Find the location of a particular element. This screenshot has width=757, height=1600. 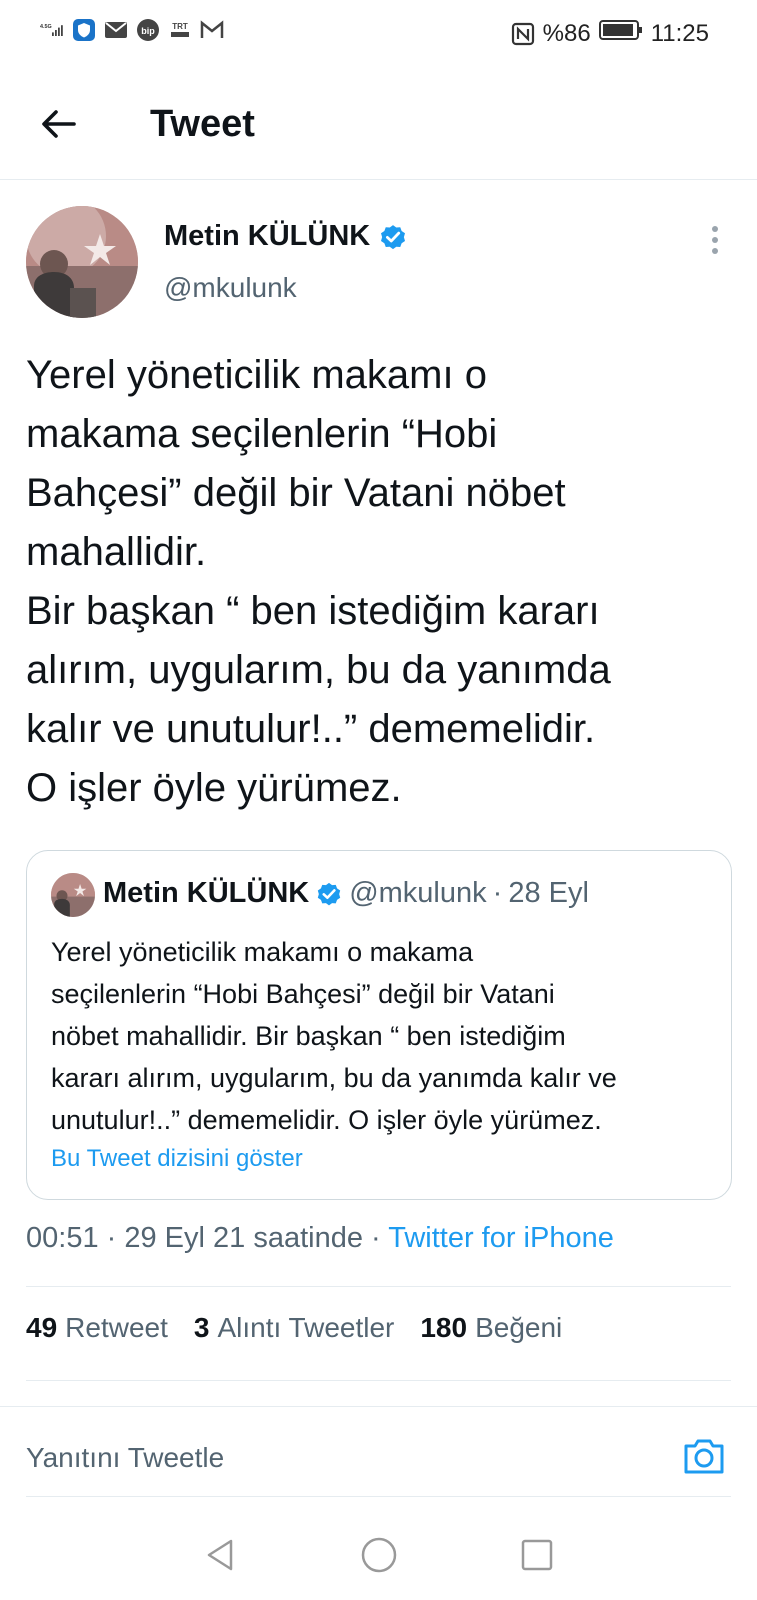

tweet-line: Bahçesi” değil bir Vatani nöbet is located at coordinates (296, 493).